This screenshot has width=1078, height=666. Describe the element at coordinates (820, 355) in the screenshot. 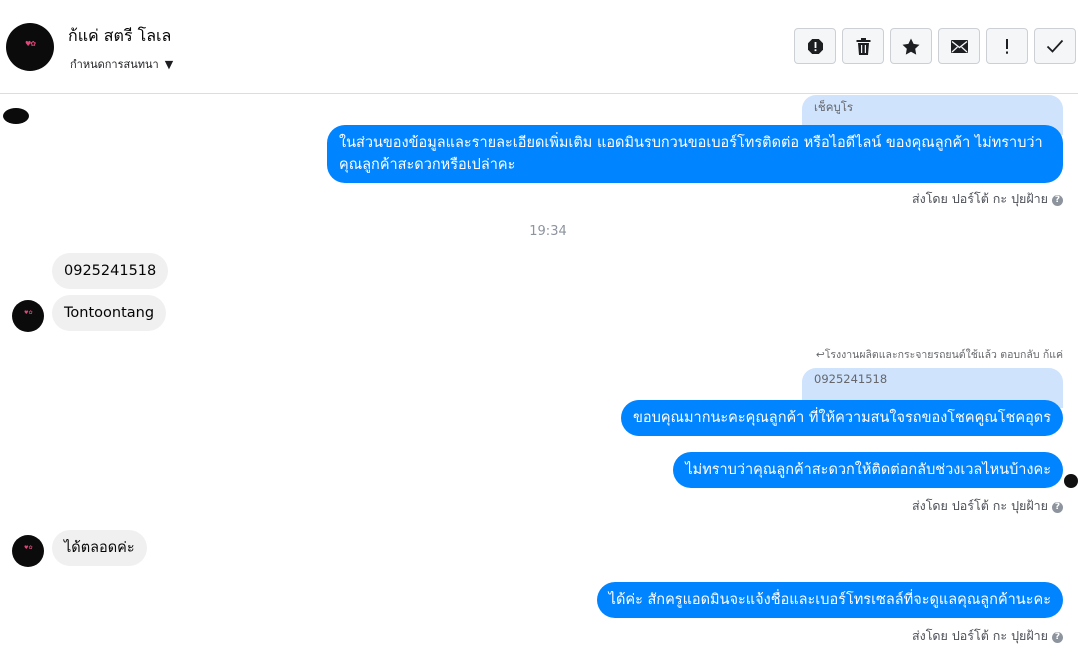

I see `reply-arrow-icon: ↩` at that location.